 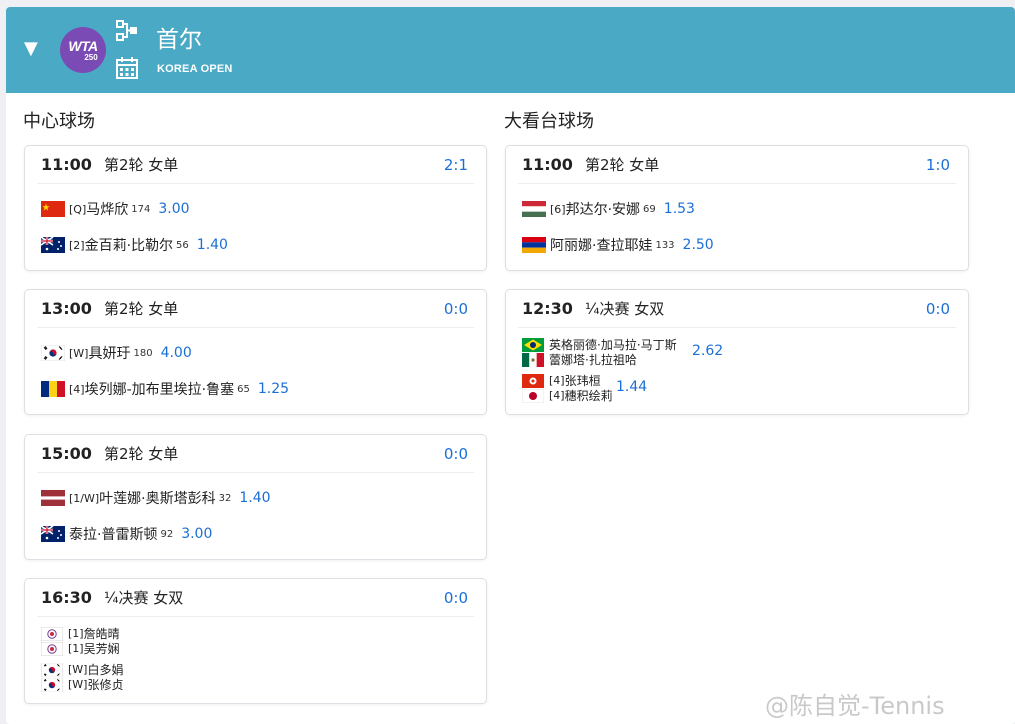 I want to click on triangle-down-icon: ▼, so click(x=31, y=49).